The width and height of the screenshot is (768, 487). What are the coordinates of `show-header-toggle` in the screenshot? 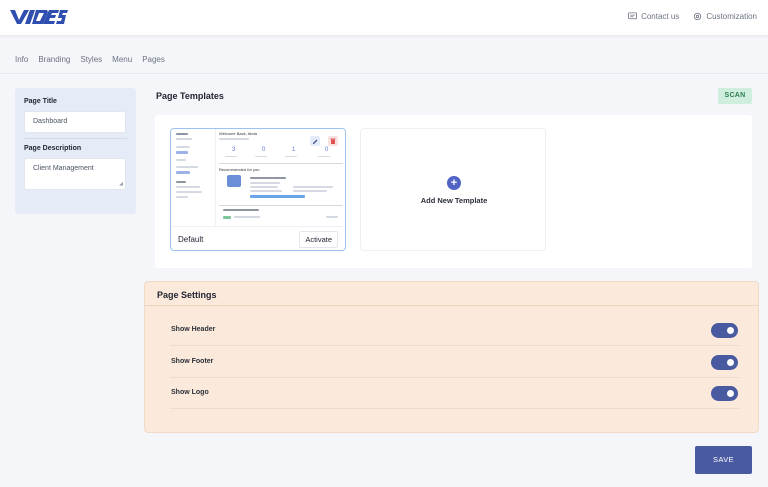 It's located at (724, 330).